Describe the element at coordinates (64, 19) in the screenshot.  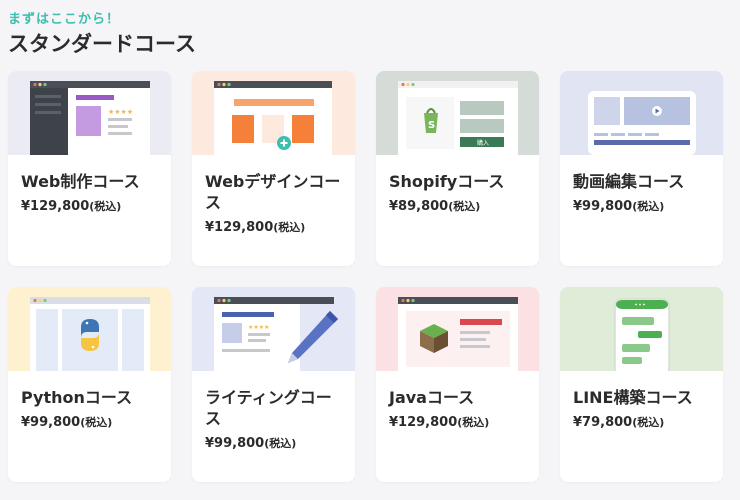
I see `eyebrow-text: まずはここから！` at that location.